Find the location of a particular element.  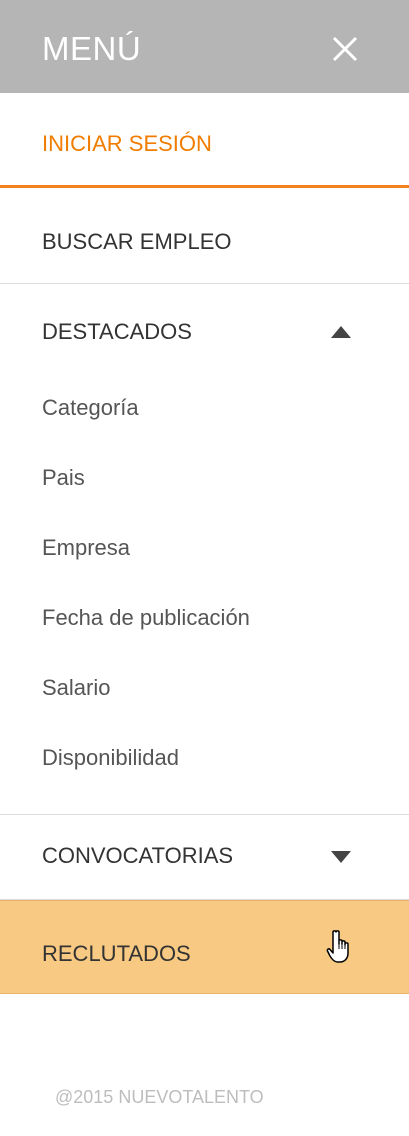

recruited-label: RECLUTADOS is located at coordinates (116, 953).